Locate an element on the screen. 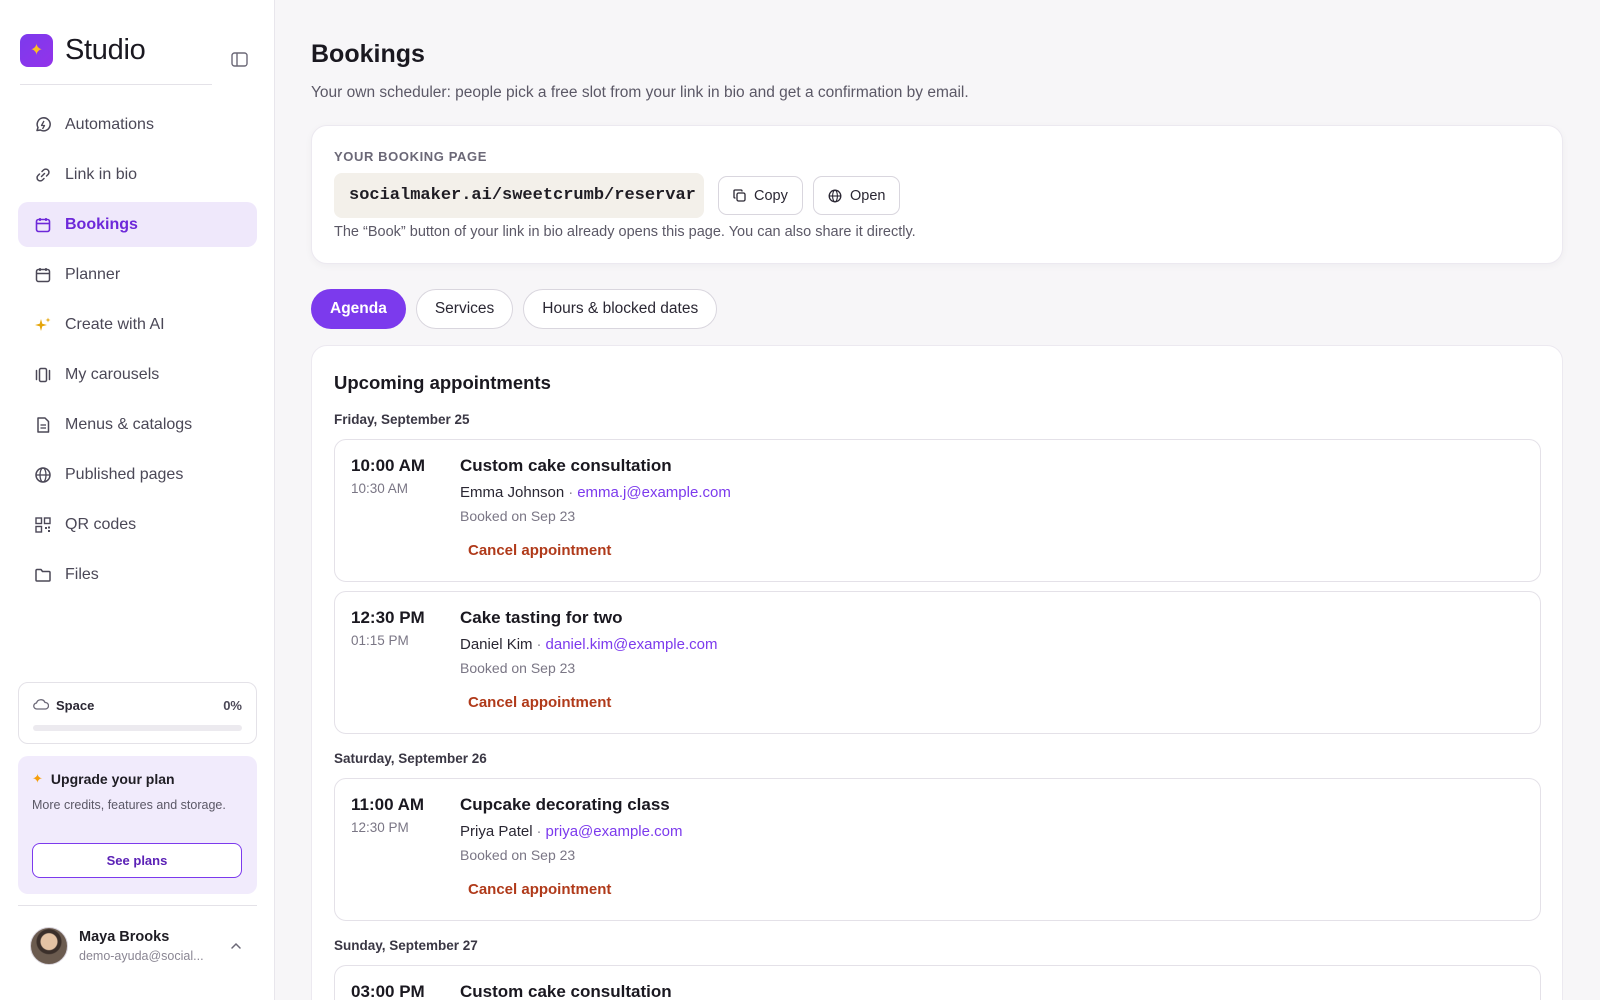 Image resolution: width=1600 pixels, height=1000 pixels. page-title: Bookings is located at coordinates (368, 54).